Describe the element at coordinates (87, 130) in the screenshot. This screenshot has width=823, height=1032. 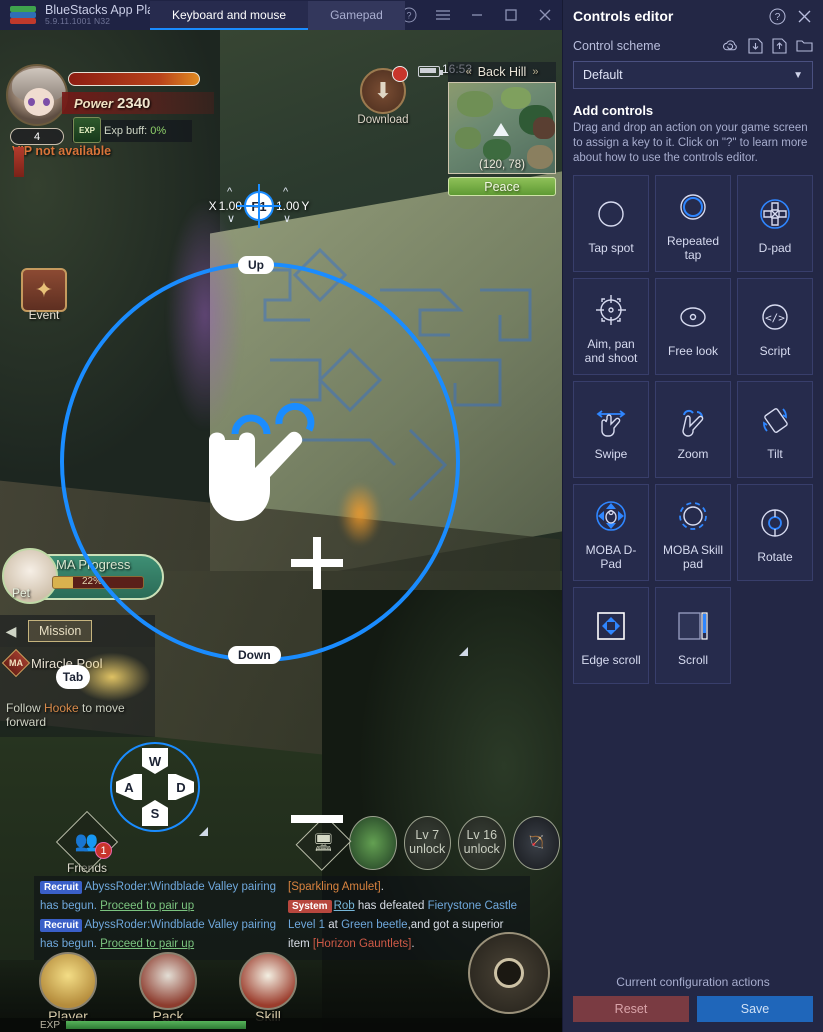
I see `exp-icon: EXP` at that location.